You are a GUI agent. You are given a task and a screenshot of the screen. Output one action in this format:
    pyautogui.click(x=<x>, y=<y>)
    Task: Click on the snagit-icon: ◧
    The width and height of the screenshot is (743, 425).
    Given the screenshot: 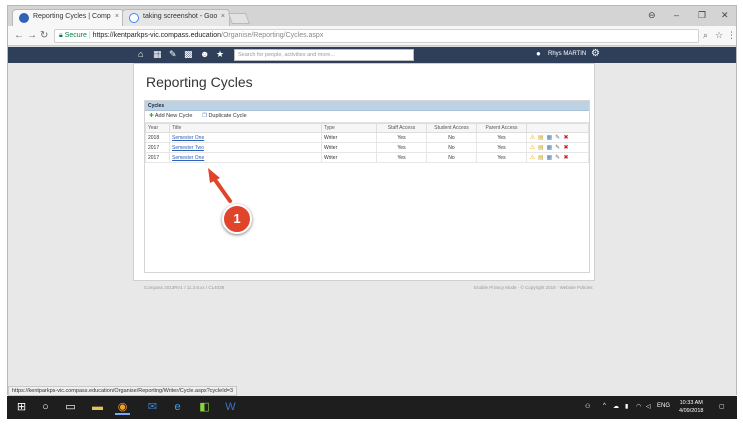 What is the action you would take?
    pyautogui.click(x=204, y=407)
    